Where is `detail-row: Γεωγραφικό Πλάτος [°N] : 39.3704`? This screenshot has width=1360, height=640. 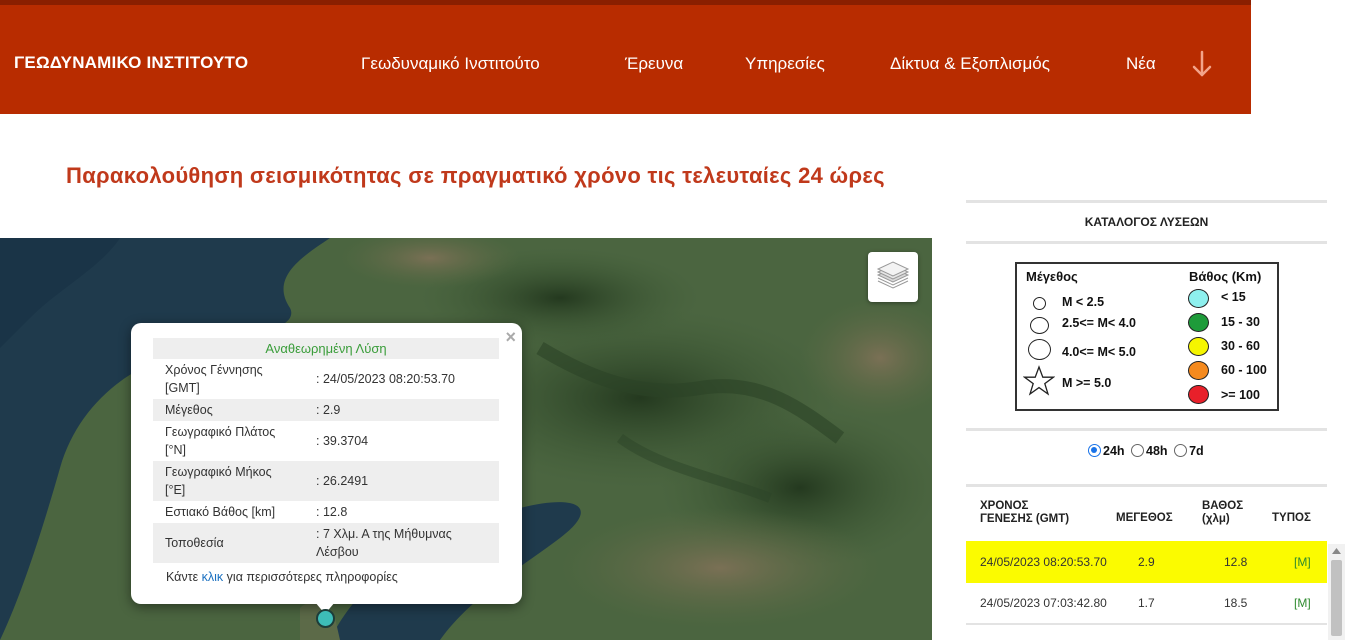 detail-row: Γεωγραφικό Πλάτος [°N] : 39.3704 is located at coordinates (326, 441).